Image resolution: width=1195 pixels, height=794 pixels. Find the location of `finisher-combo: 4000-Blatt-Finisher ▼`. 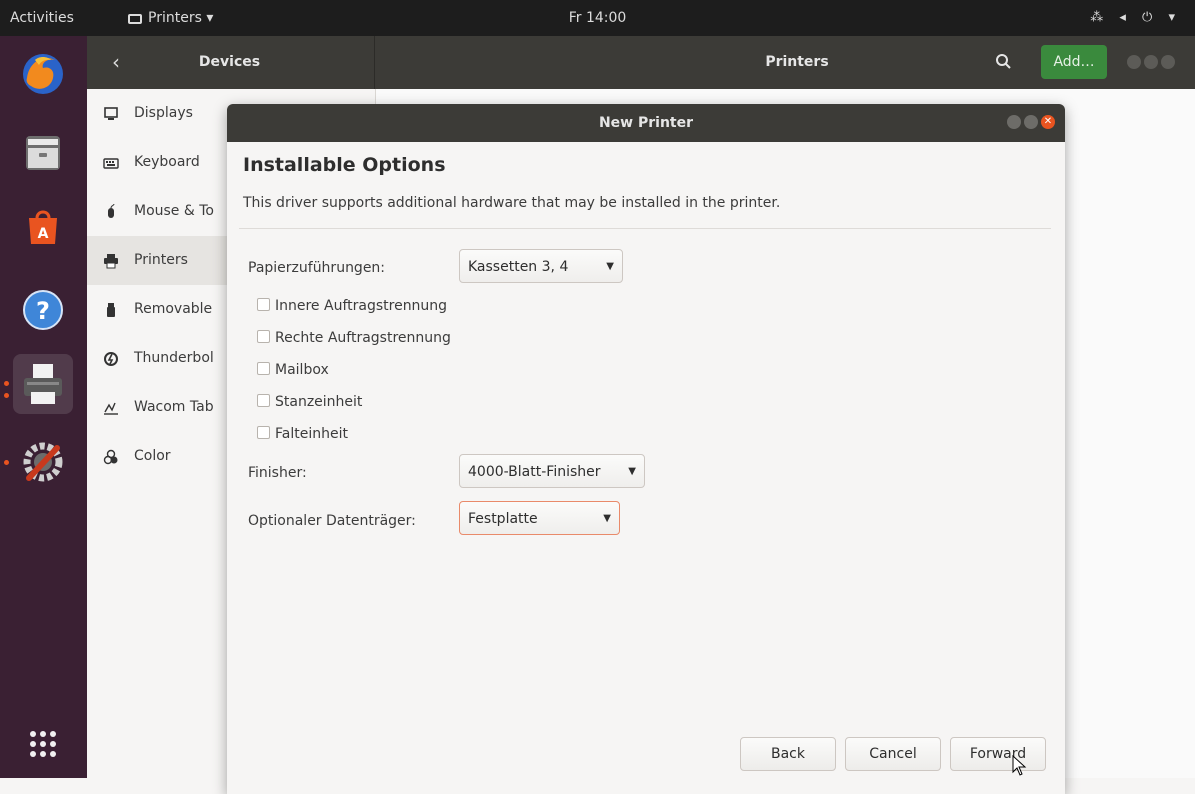

finisher-combo: 4000-Blatt-Finisher ▼ is located at coordinates (552, 471).